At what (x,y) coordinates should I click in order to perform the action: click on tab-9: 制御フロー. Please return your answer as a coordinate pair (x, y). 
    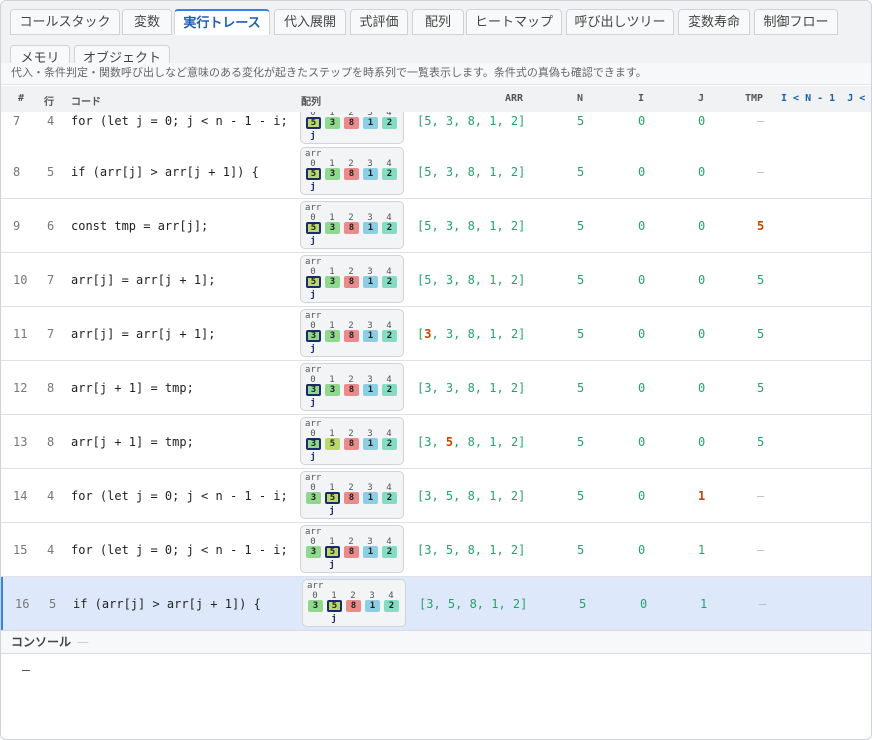
    Looking at the image, I should click on (796, 22).